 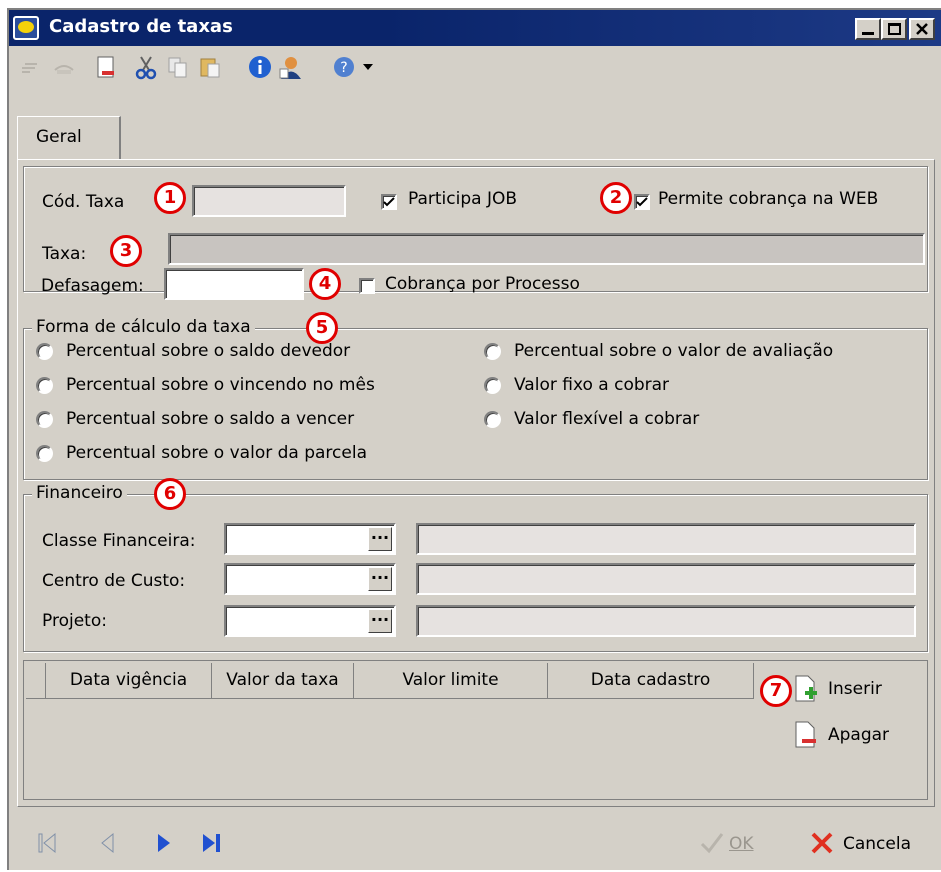 I want to click on inserir-button: Inserir, so click(x=854, y=689).